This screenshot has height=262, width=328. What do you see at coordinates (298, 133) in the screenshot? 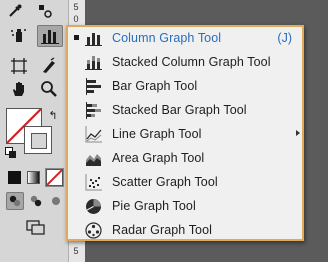
I see `tearoff-arrow-icon` at bounding box center [298, 133].